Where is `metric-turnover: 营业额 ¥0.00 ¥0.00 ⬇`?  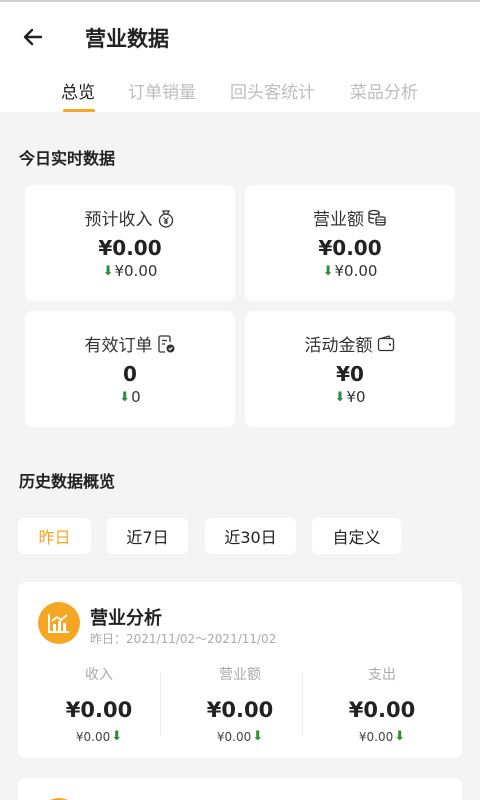
metric-turnover: 营业额 ¥0.00 ¥0.00 ⬇ is located at coordinates (240, 704).